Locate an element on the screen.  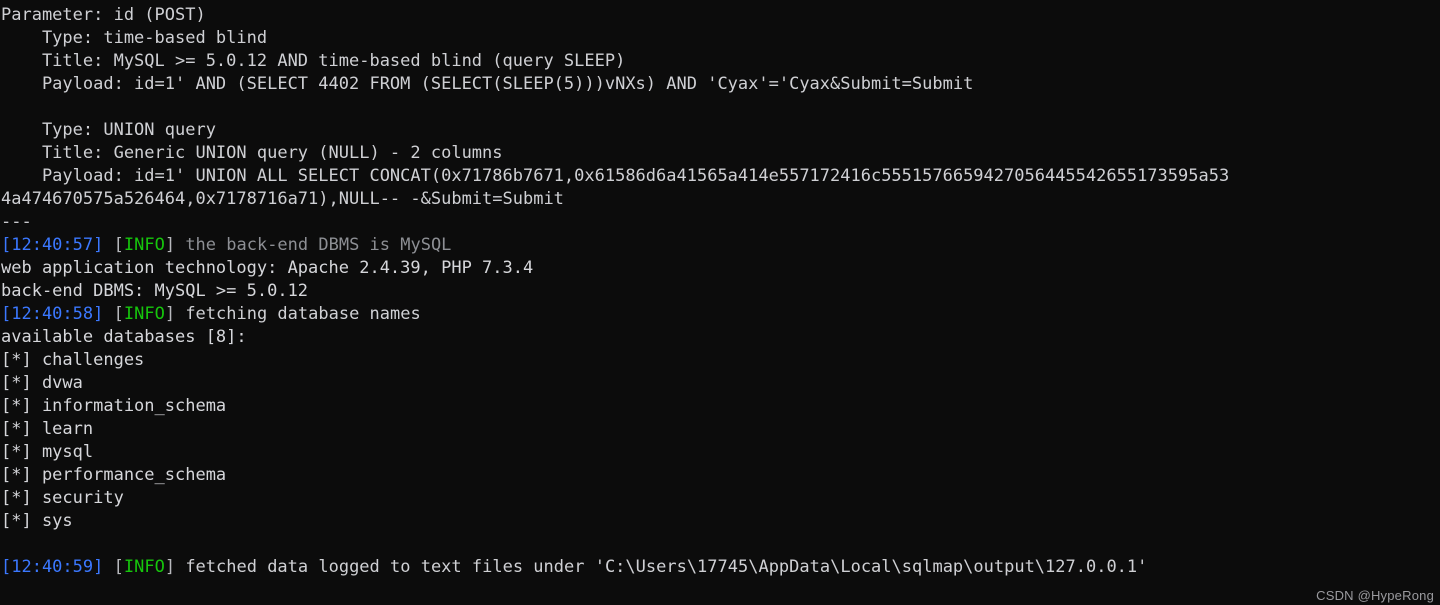
line-text: [*] performance_schema is located at coordinates (114, 475).